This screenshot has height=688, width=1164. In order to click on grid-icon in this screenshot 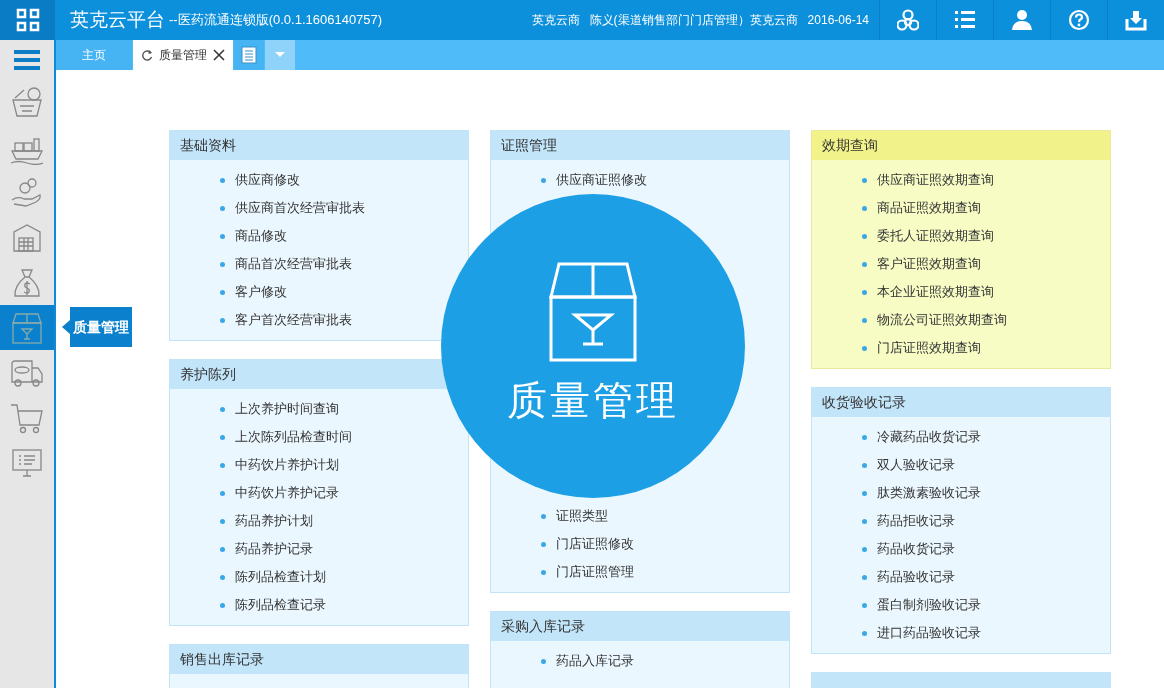, I will do `click(27, 20)`.